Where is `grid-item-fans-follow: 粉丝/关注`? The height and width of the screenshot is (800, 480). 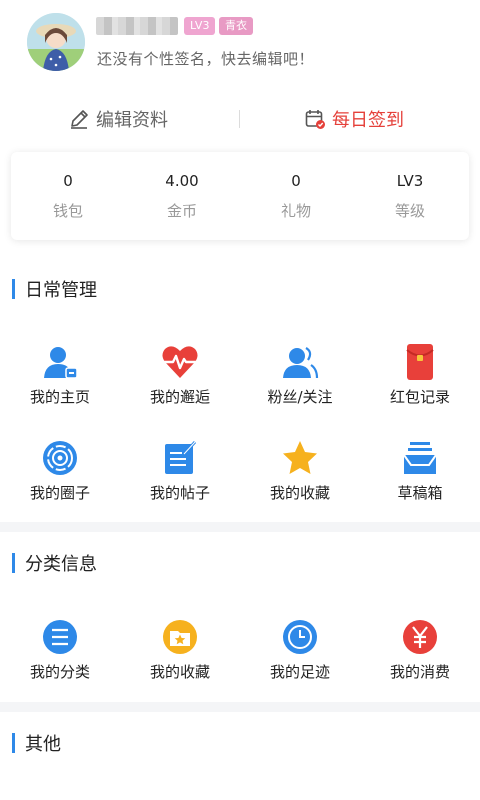
grid-item-fans-follow: 粉丝/关注 is located at coordinates (300, 382).